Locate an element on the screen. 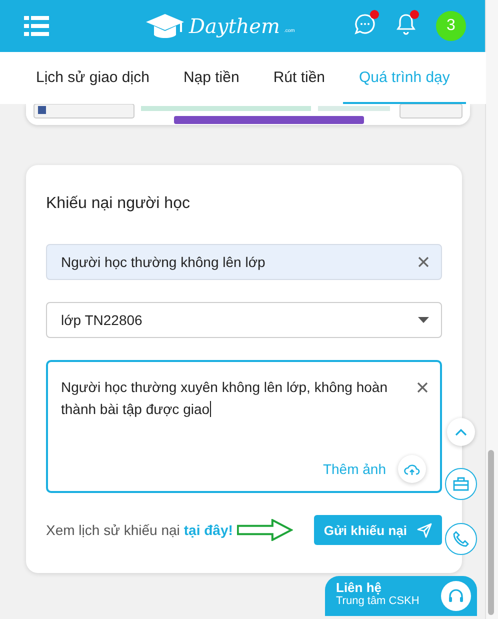  caret-icon is located at coordinates (423, 320).